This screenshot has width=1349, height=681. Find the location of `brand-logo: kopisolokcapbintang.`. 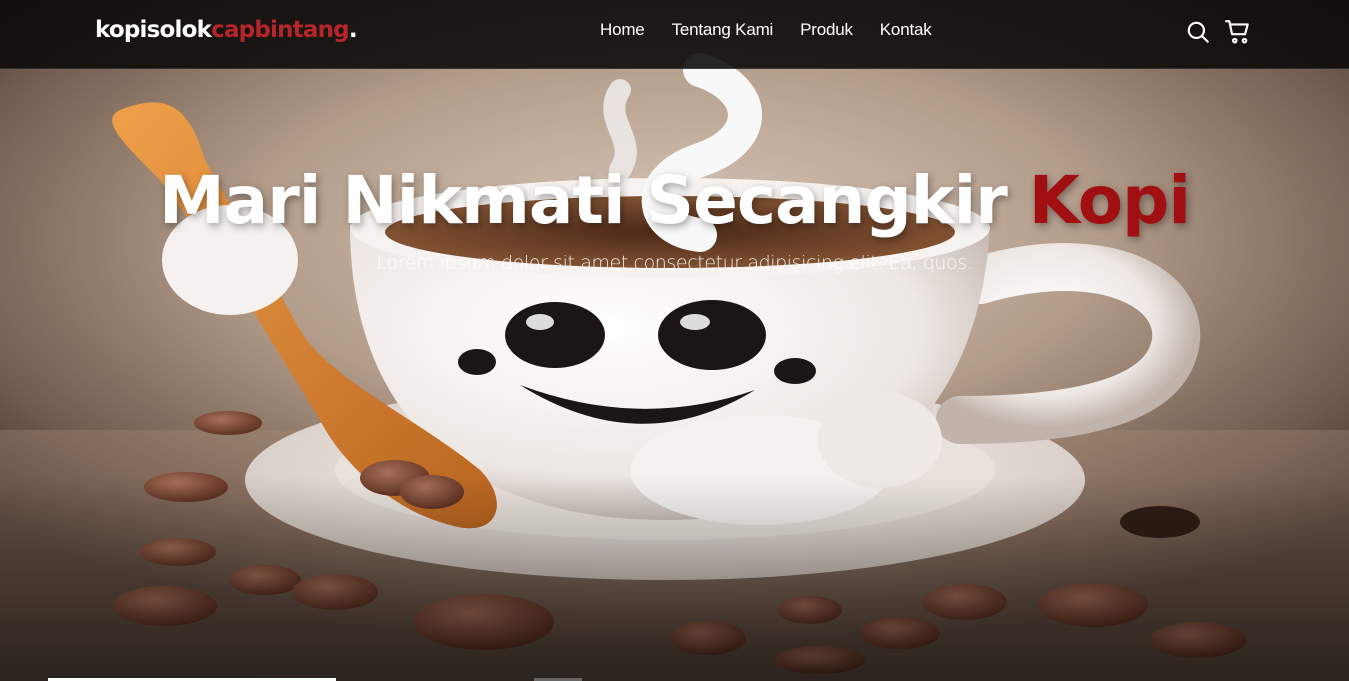

brand-logo: kopisolokcapbintang. is located at coordinates (226, 30).